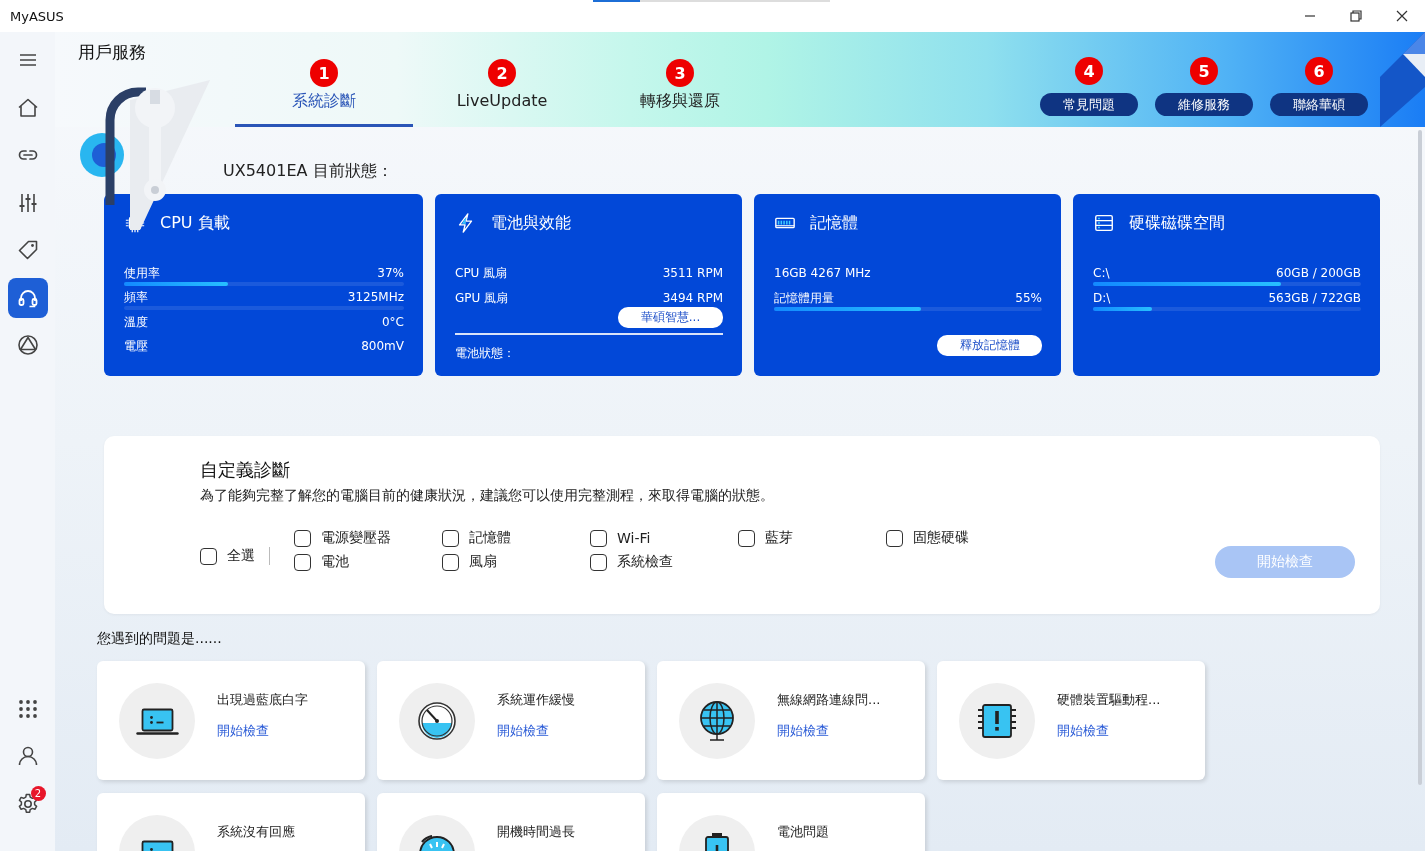 The image size is (1425, 851). What do you see at coordinates (834, 223) in the screenshot?
I see `card-title: 記憶體` at bounding box center [834, 223].